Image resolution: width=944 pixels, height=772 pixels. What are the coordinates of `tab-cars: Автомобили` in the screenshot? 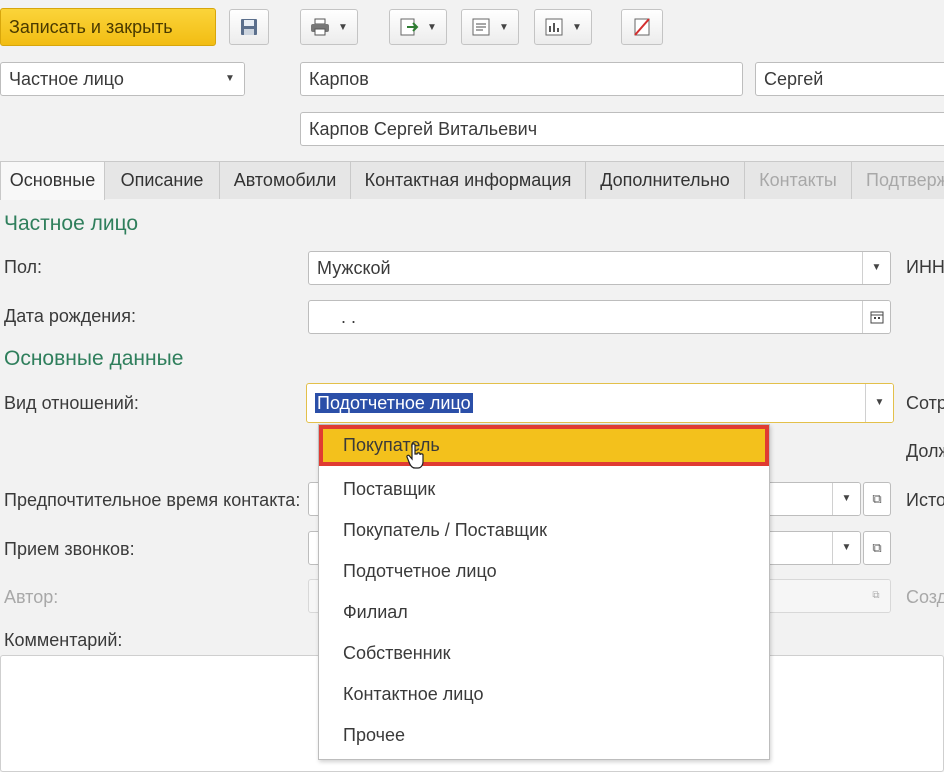 It's located at (285, 180).